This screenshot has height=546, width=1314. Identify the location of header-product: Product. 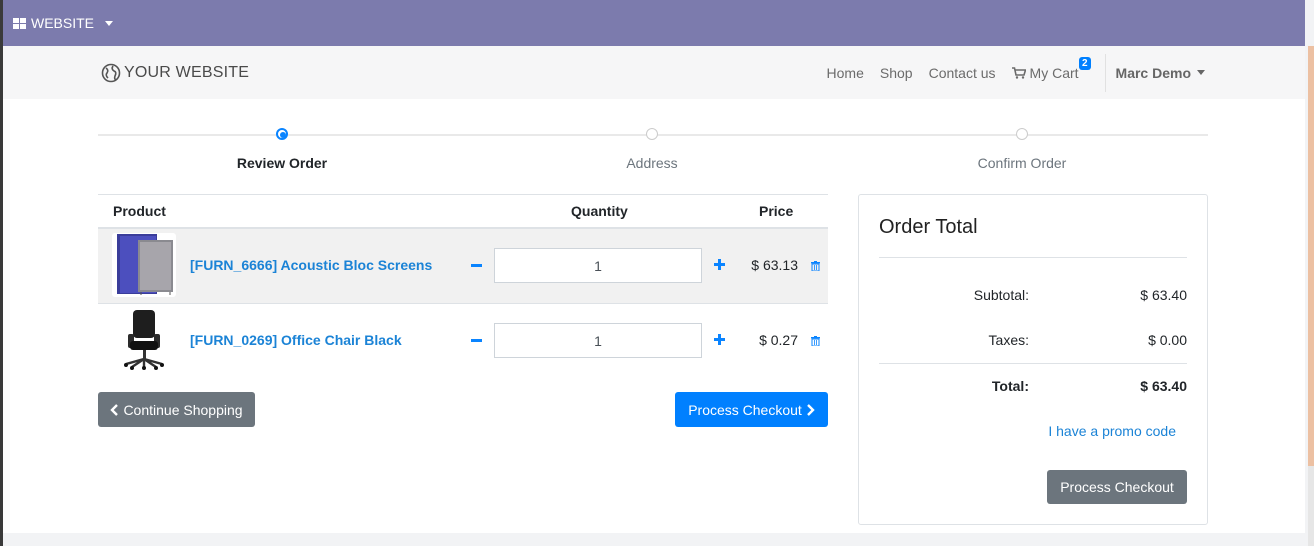
(139, 211).